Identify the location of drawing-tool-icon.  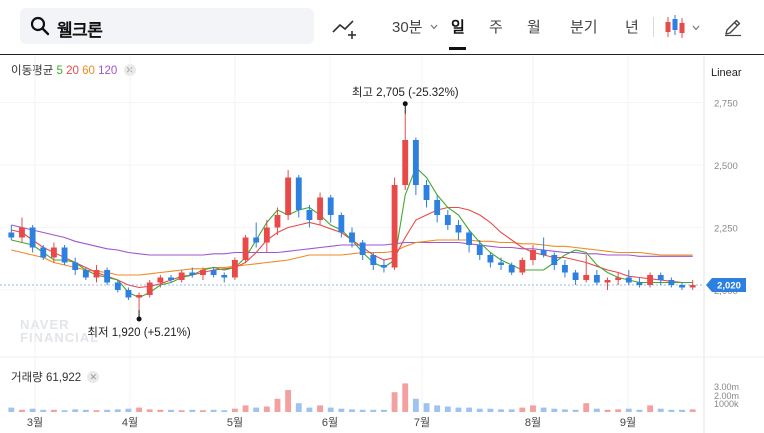
(345, 28).